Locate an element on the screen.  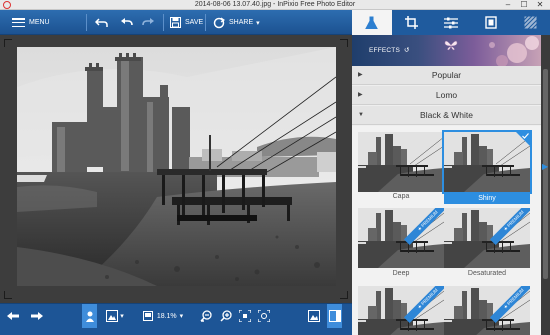
effect-label: Deep is located at coordinates (401, 273).